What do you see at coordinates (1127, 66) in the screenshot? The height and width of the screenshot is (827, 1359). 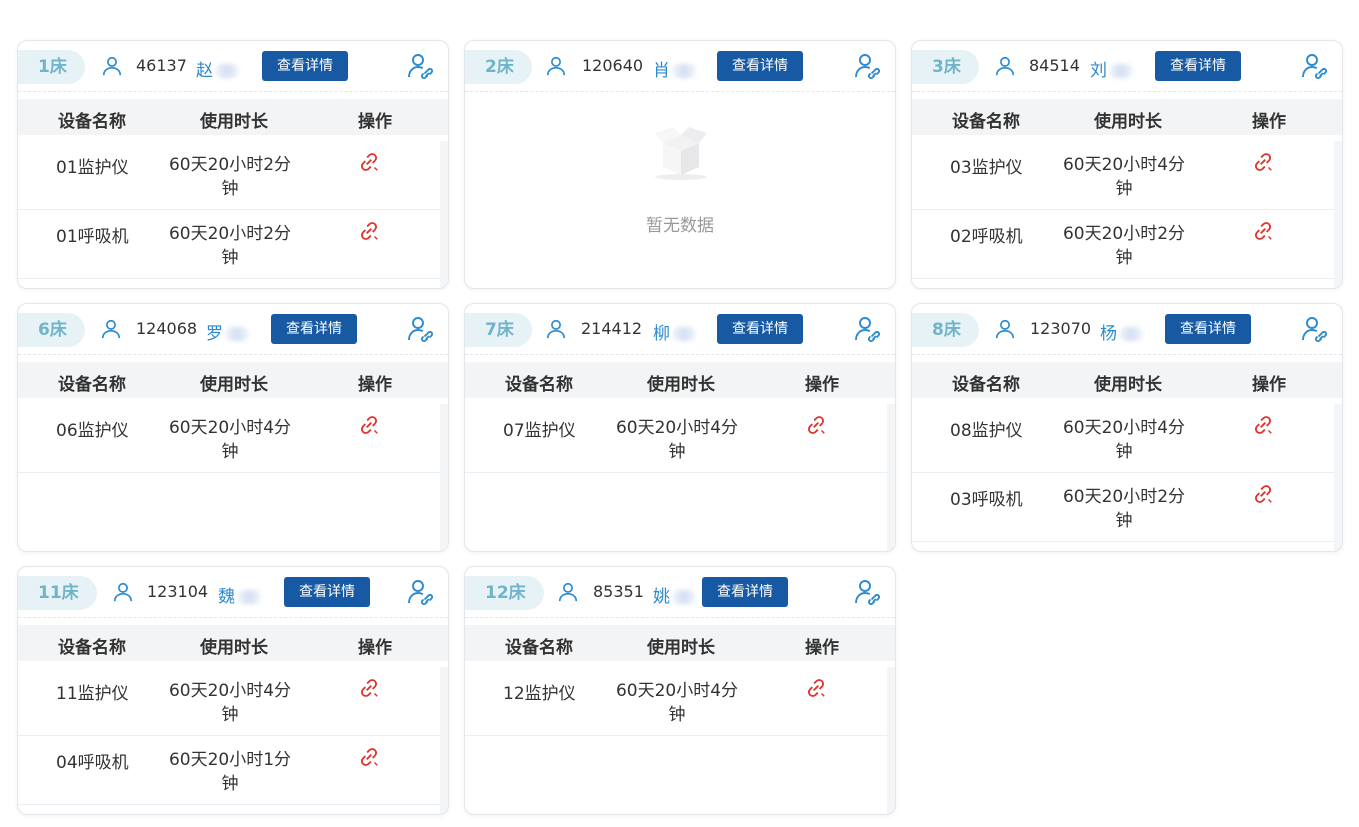 I see `card-header: 3床 84514 刘查看详情` at bounding box center [1127, 66].